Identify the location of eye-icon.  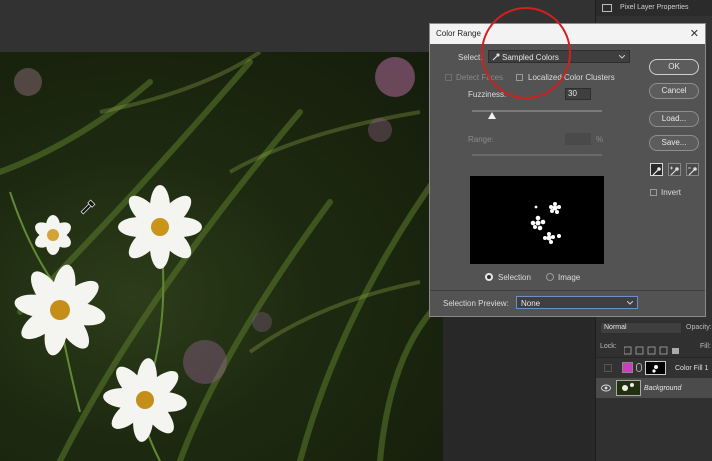
(606, 388).